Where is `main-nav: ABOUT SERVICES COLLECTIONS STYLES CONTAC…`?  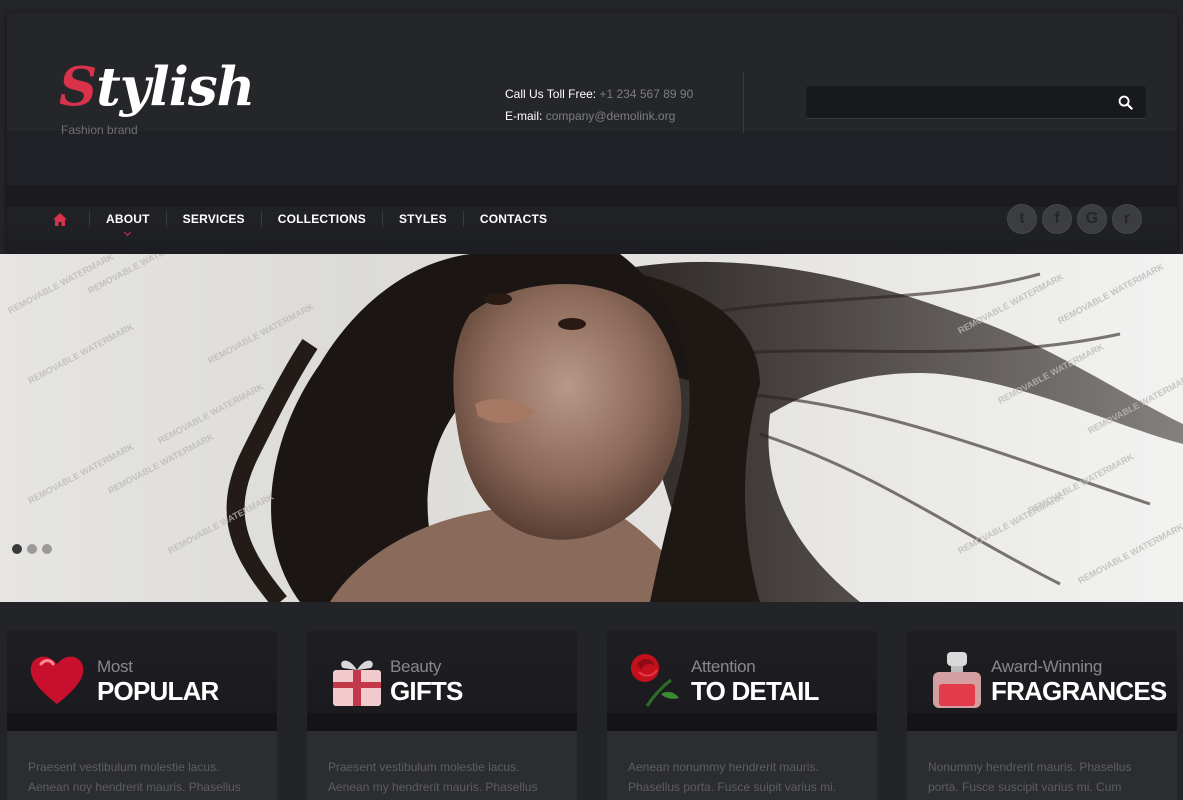
main-nav: ABOUT SERVICES COLLECTIONS STYLES CONTAC… is located at coordinates (297, 219).